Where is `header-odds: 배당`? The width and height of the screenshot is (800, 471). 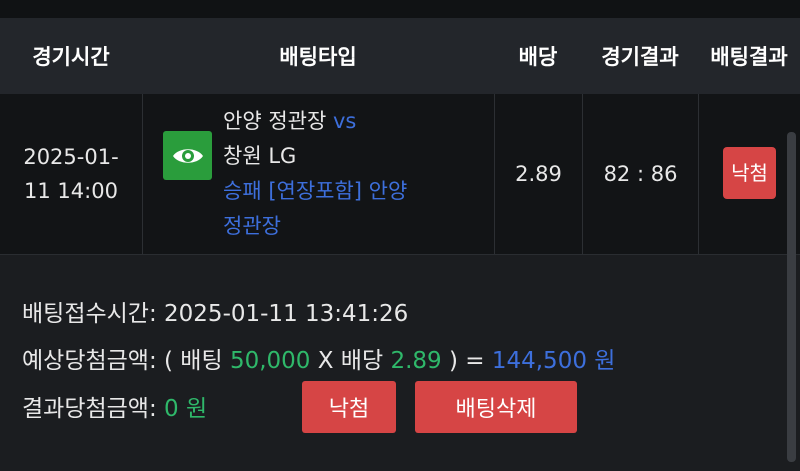 header-odds: 배당 is located at coordinates (538, 57).